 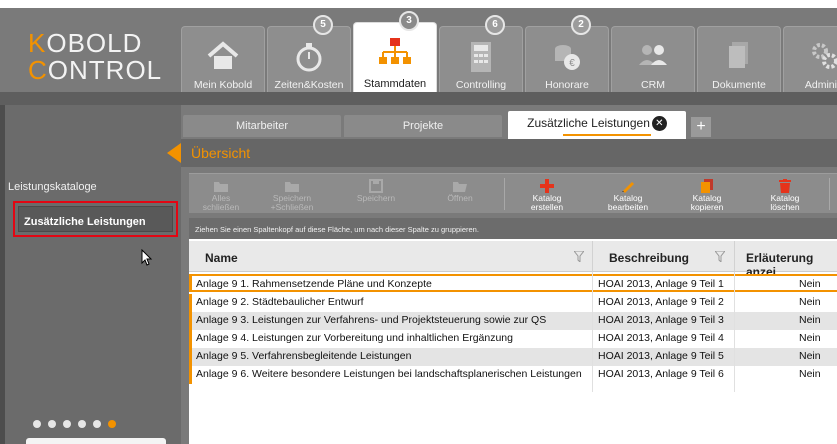 What do you see at coordinates (823, 58) in the screenshot?
I see `gears-icon` at bounding box center [823, 58].